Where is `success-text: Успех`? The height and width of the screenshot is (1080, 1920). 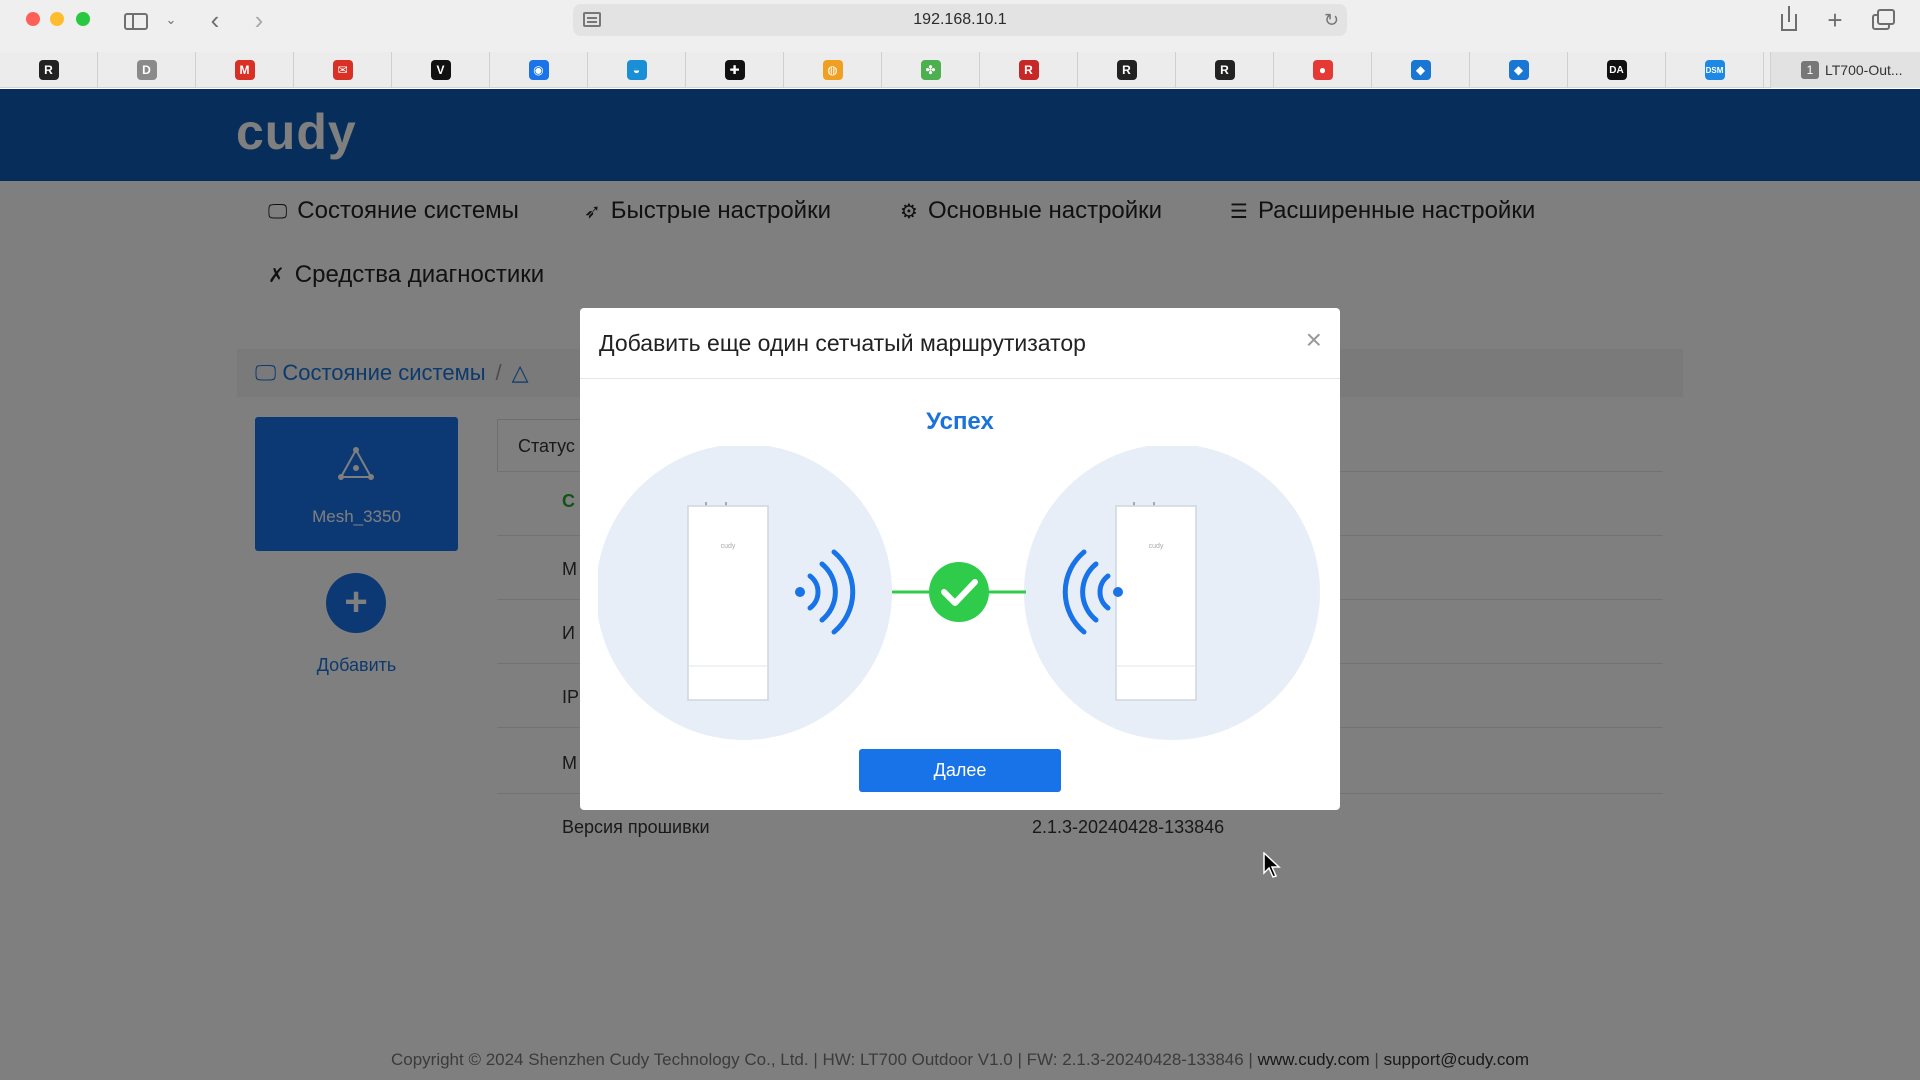
success-text: Успех is located at coordinates (960, 421).